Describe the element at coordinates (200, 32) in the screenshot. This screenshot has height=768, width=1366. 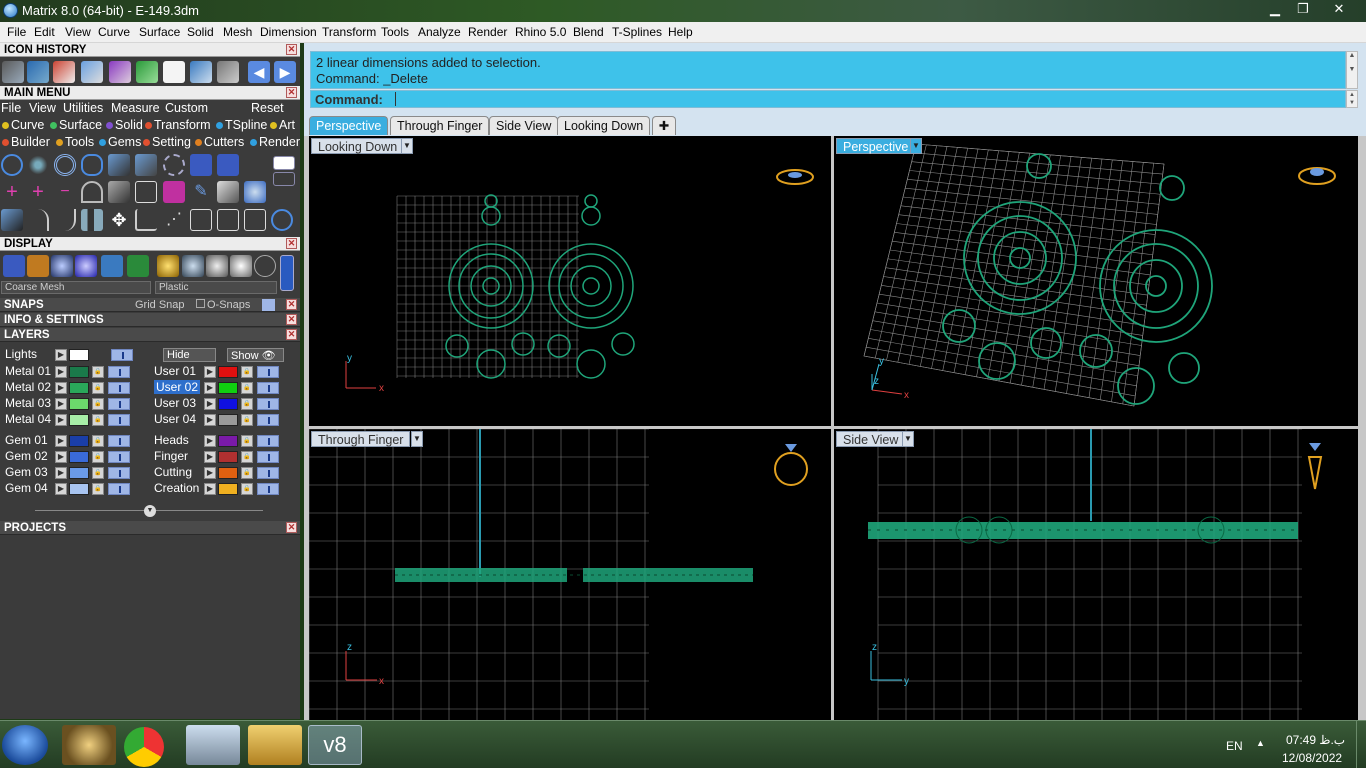
I see `menu-solid: Solid` at that location.